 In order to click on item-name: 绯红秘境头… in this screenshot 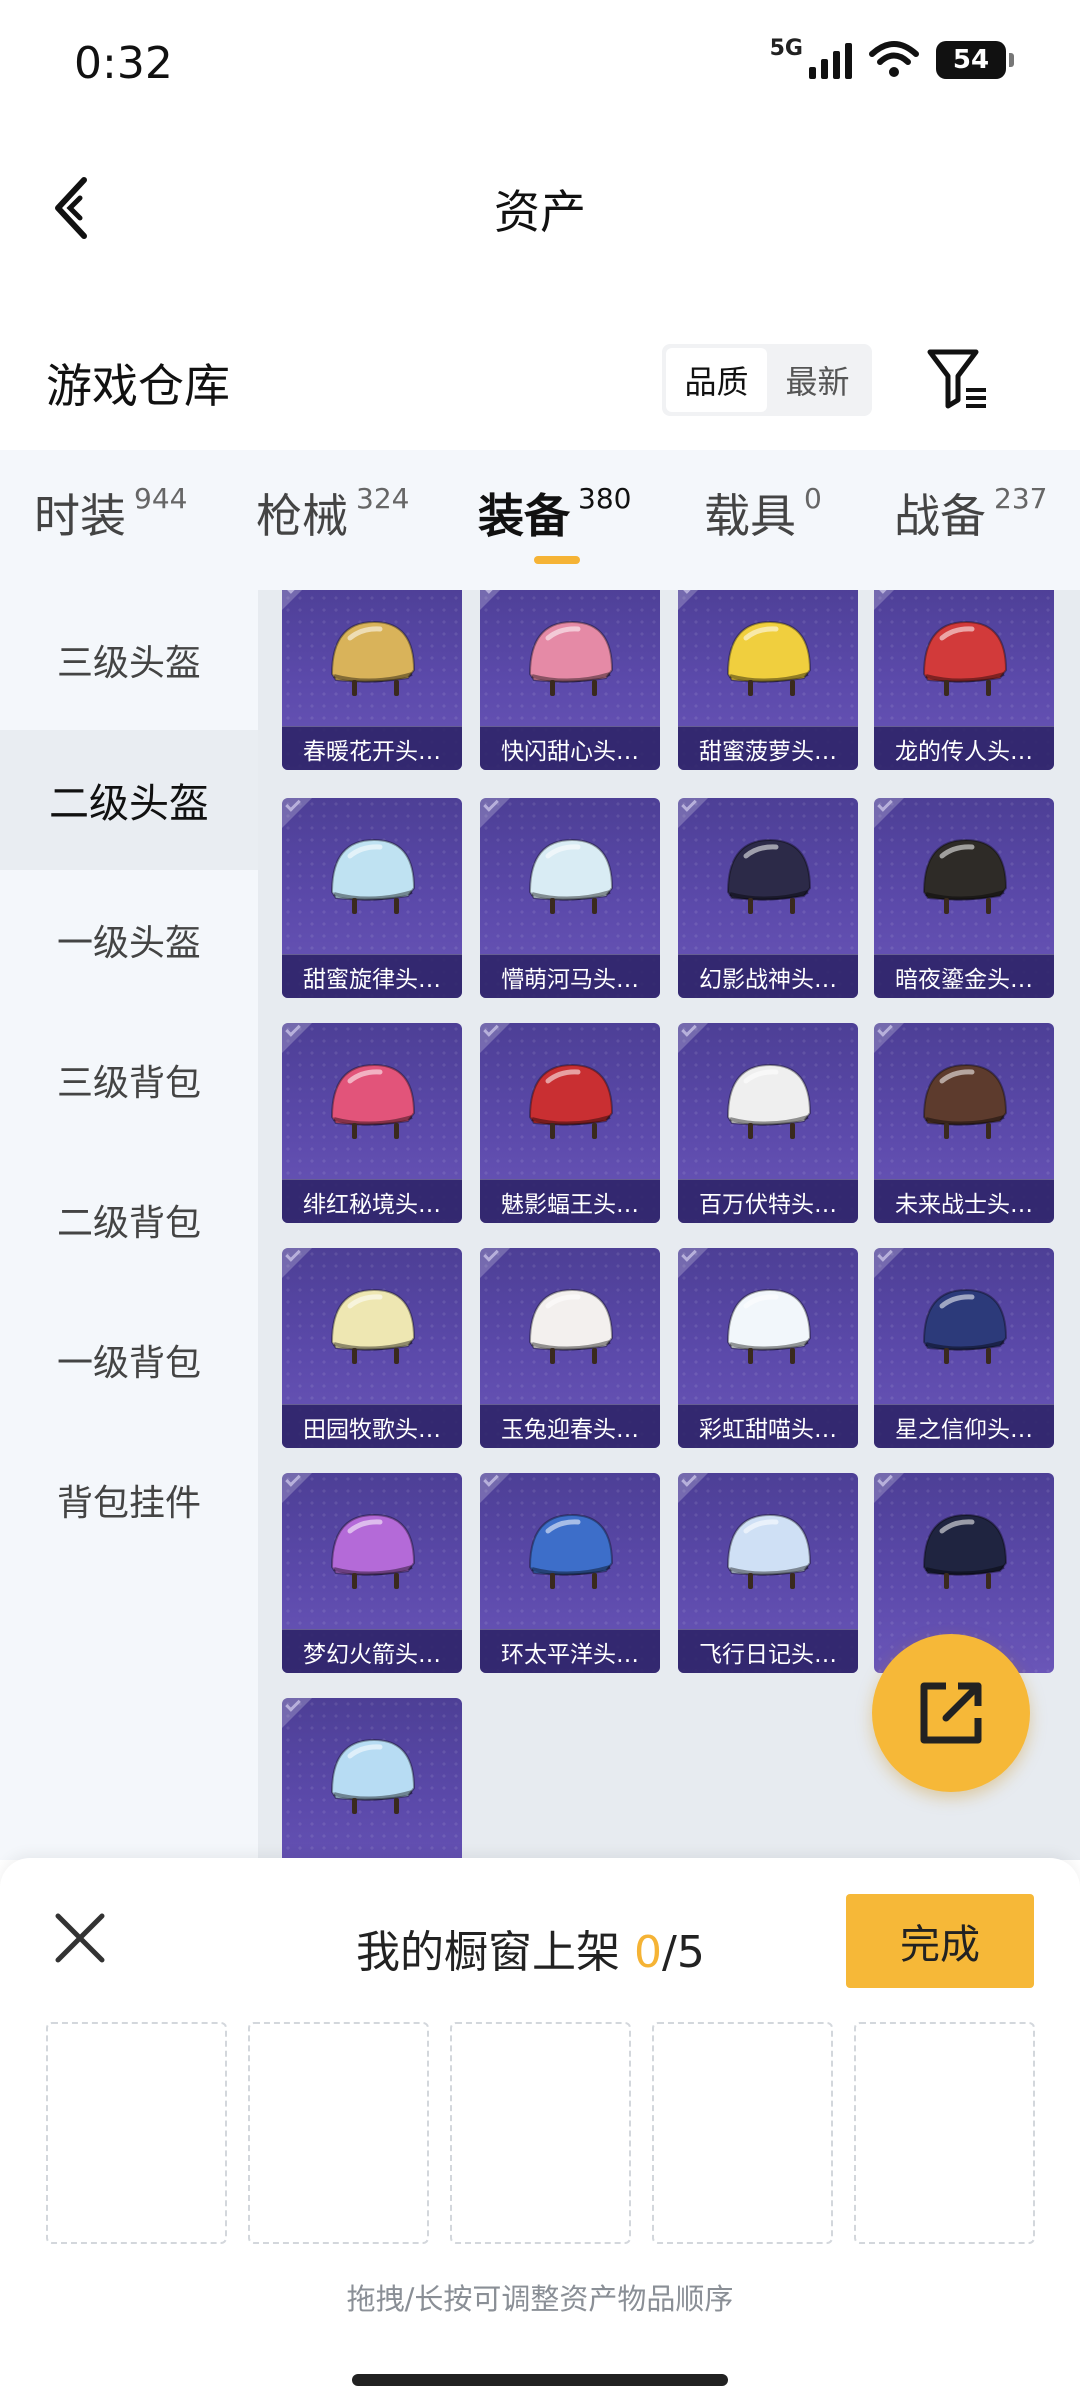, I will do `click(372, 1201)`.